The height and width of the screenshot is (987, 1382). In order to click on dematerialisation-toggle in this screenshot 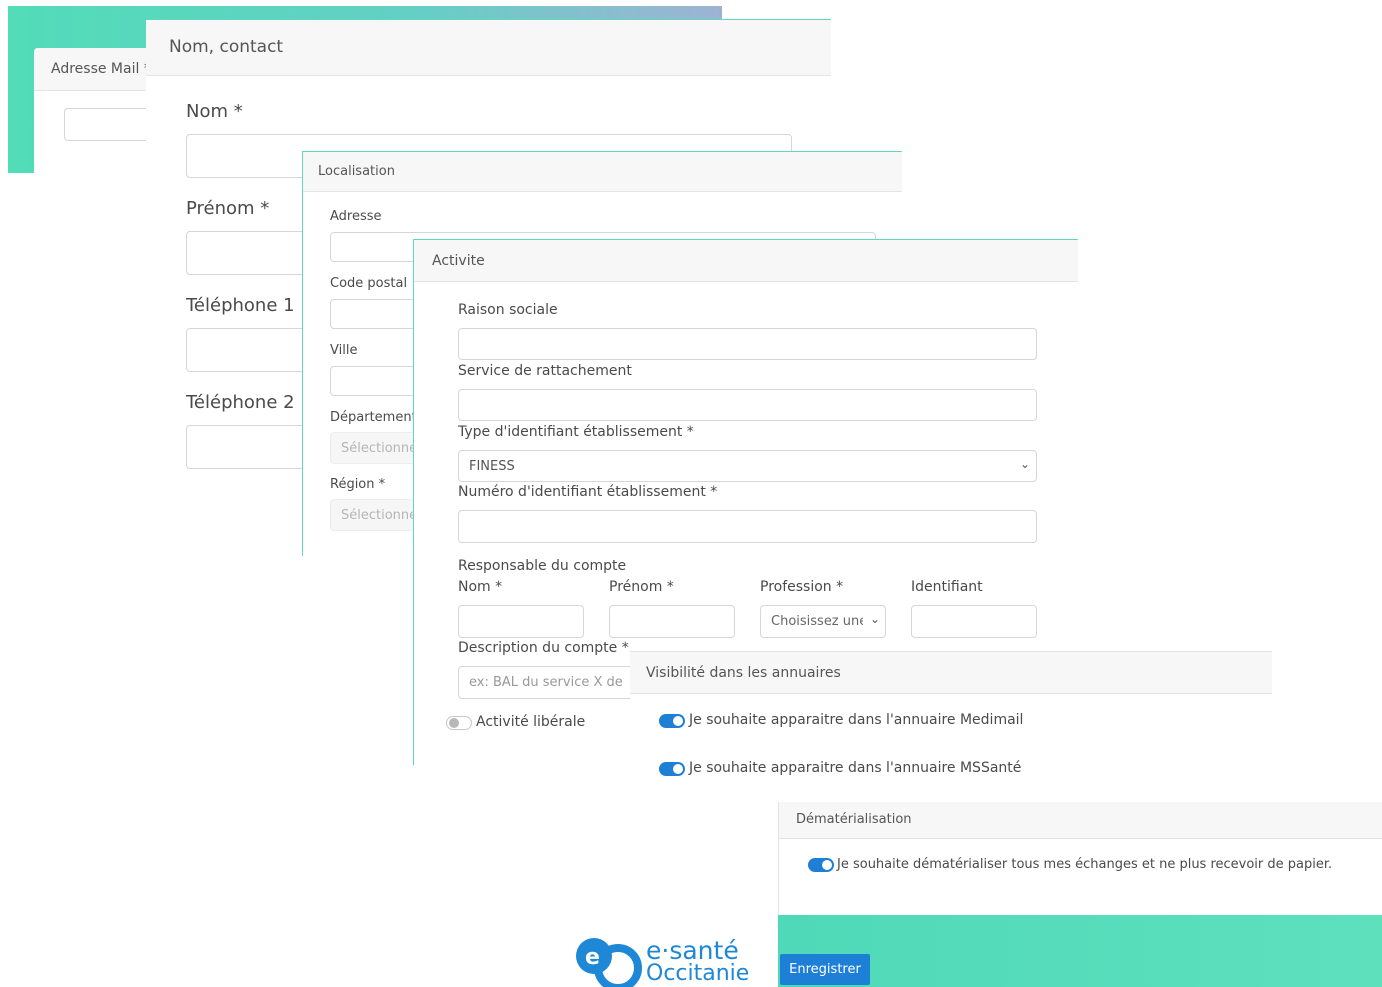, I will do `click(821, 865)`.